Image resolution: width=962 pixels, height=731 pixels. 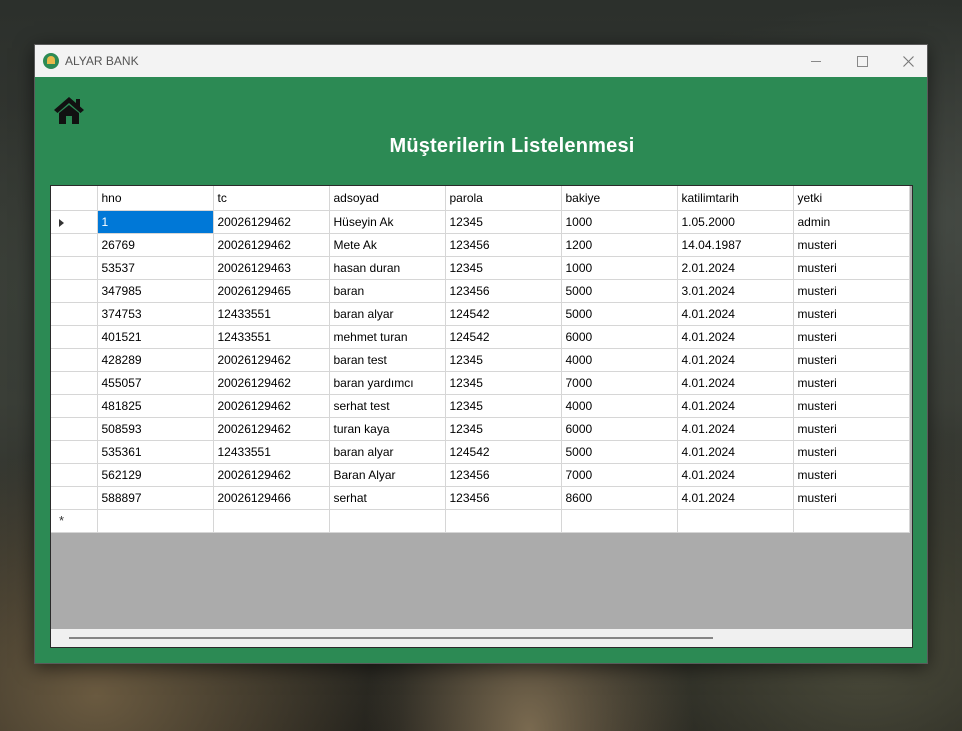 What do you see at coordinates (391, 638) in the screenshot?
I see `scrollbar-thumb` at bounding box center [391, 638].